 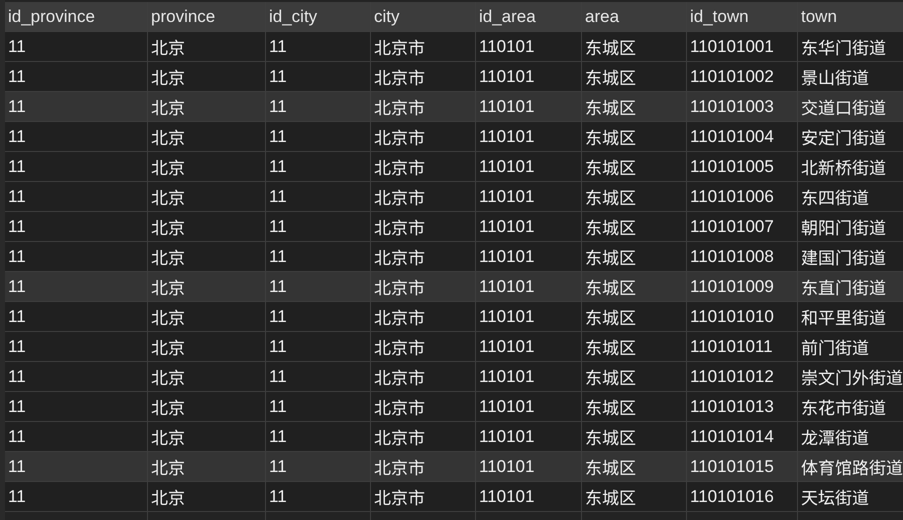 What do you see at coordinates (732, 226) in the screenshot?
I see `table-cell: 110101007` at bounding box center [732, 226].